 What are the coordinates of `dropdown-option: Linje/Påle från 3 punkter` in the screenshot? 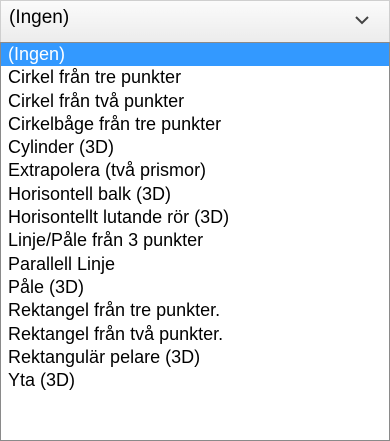 It's located at (195, 240).